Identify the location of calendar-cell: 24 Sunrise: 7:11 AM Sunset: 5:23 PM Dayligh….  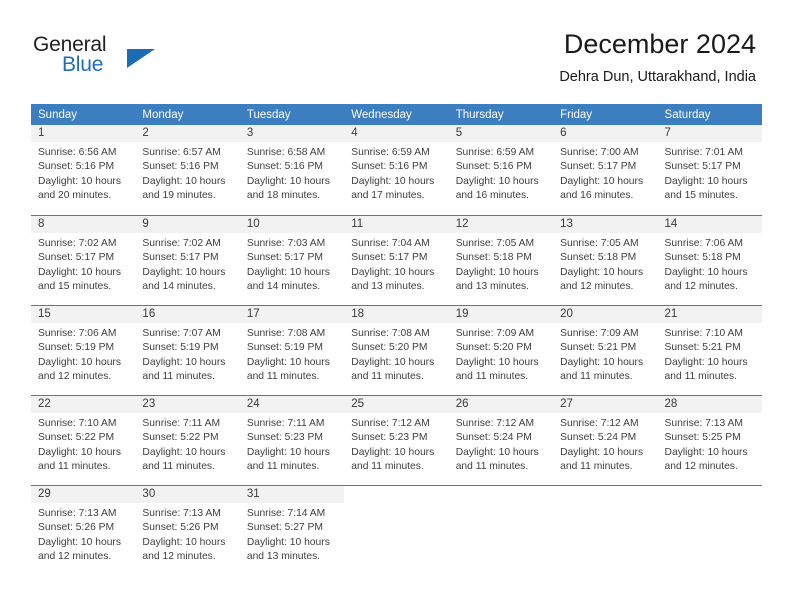
(292, 440).